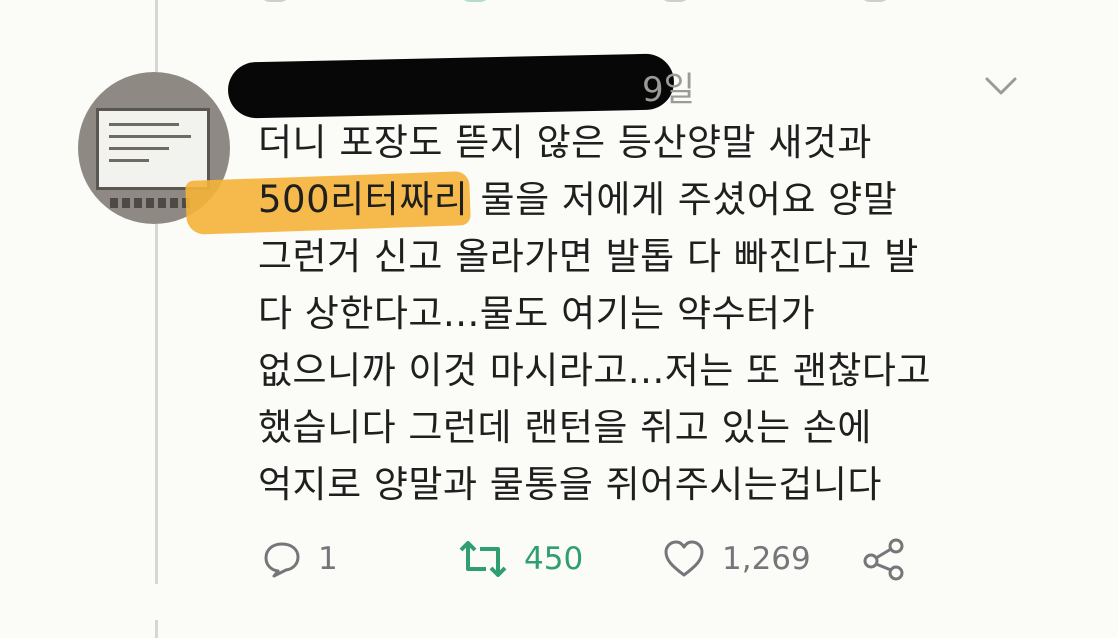 Image resolution: width=1118 pixels, height=638 pixels. Describe the element at coordinates (554, 559) in the screenshot. I see `retweet-count: 450` at that location.